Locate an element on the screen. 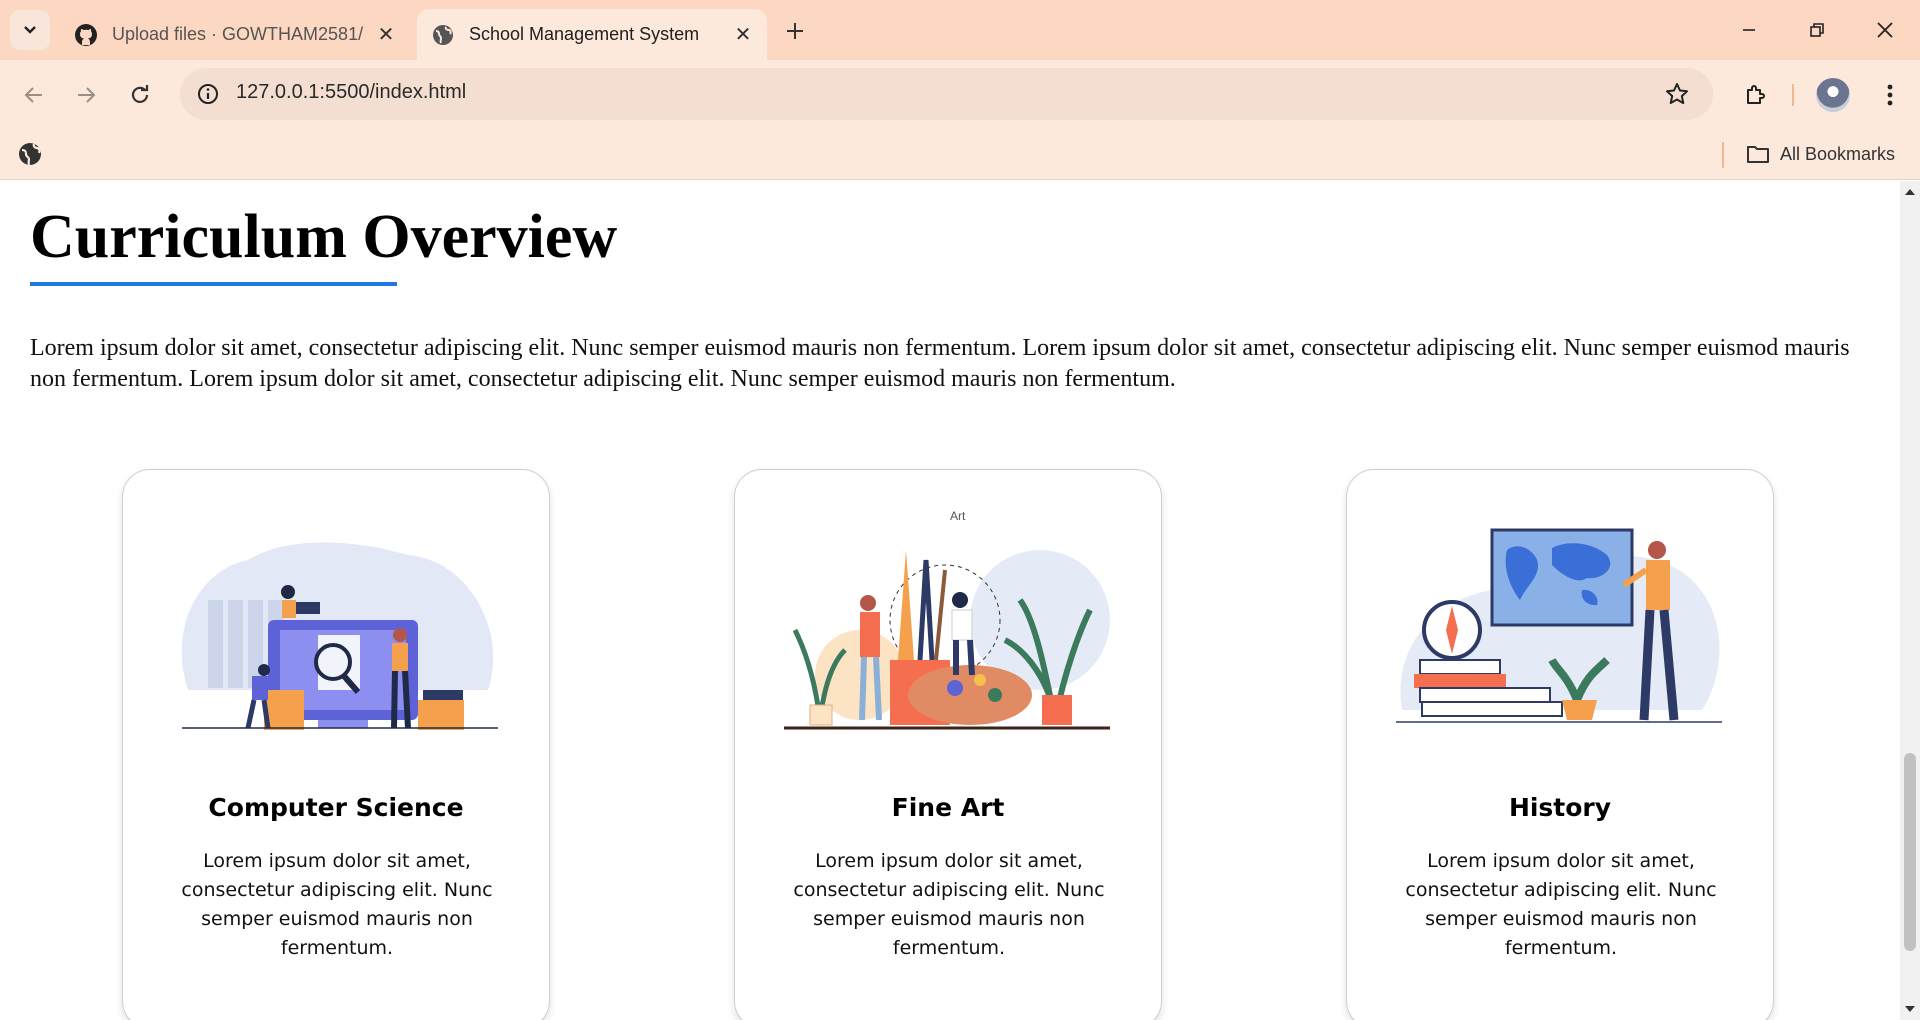  scroll-up-arrow-icon is located at coordinates (1910, 192).